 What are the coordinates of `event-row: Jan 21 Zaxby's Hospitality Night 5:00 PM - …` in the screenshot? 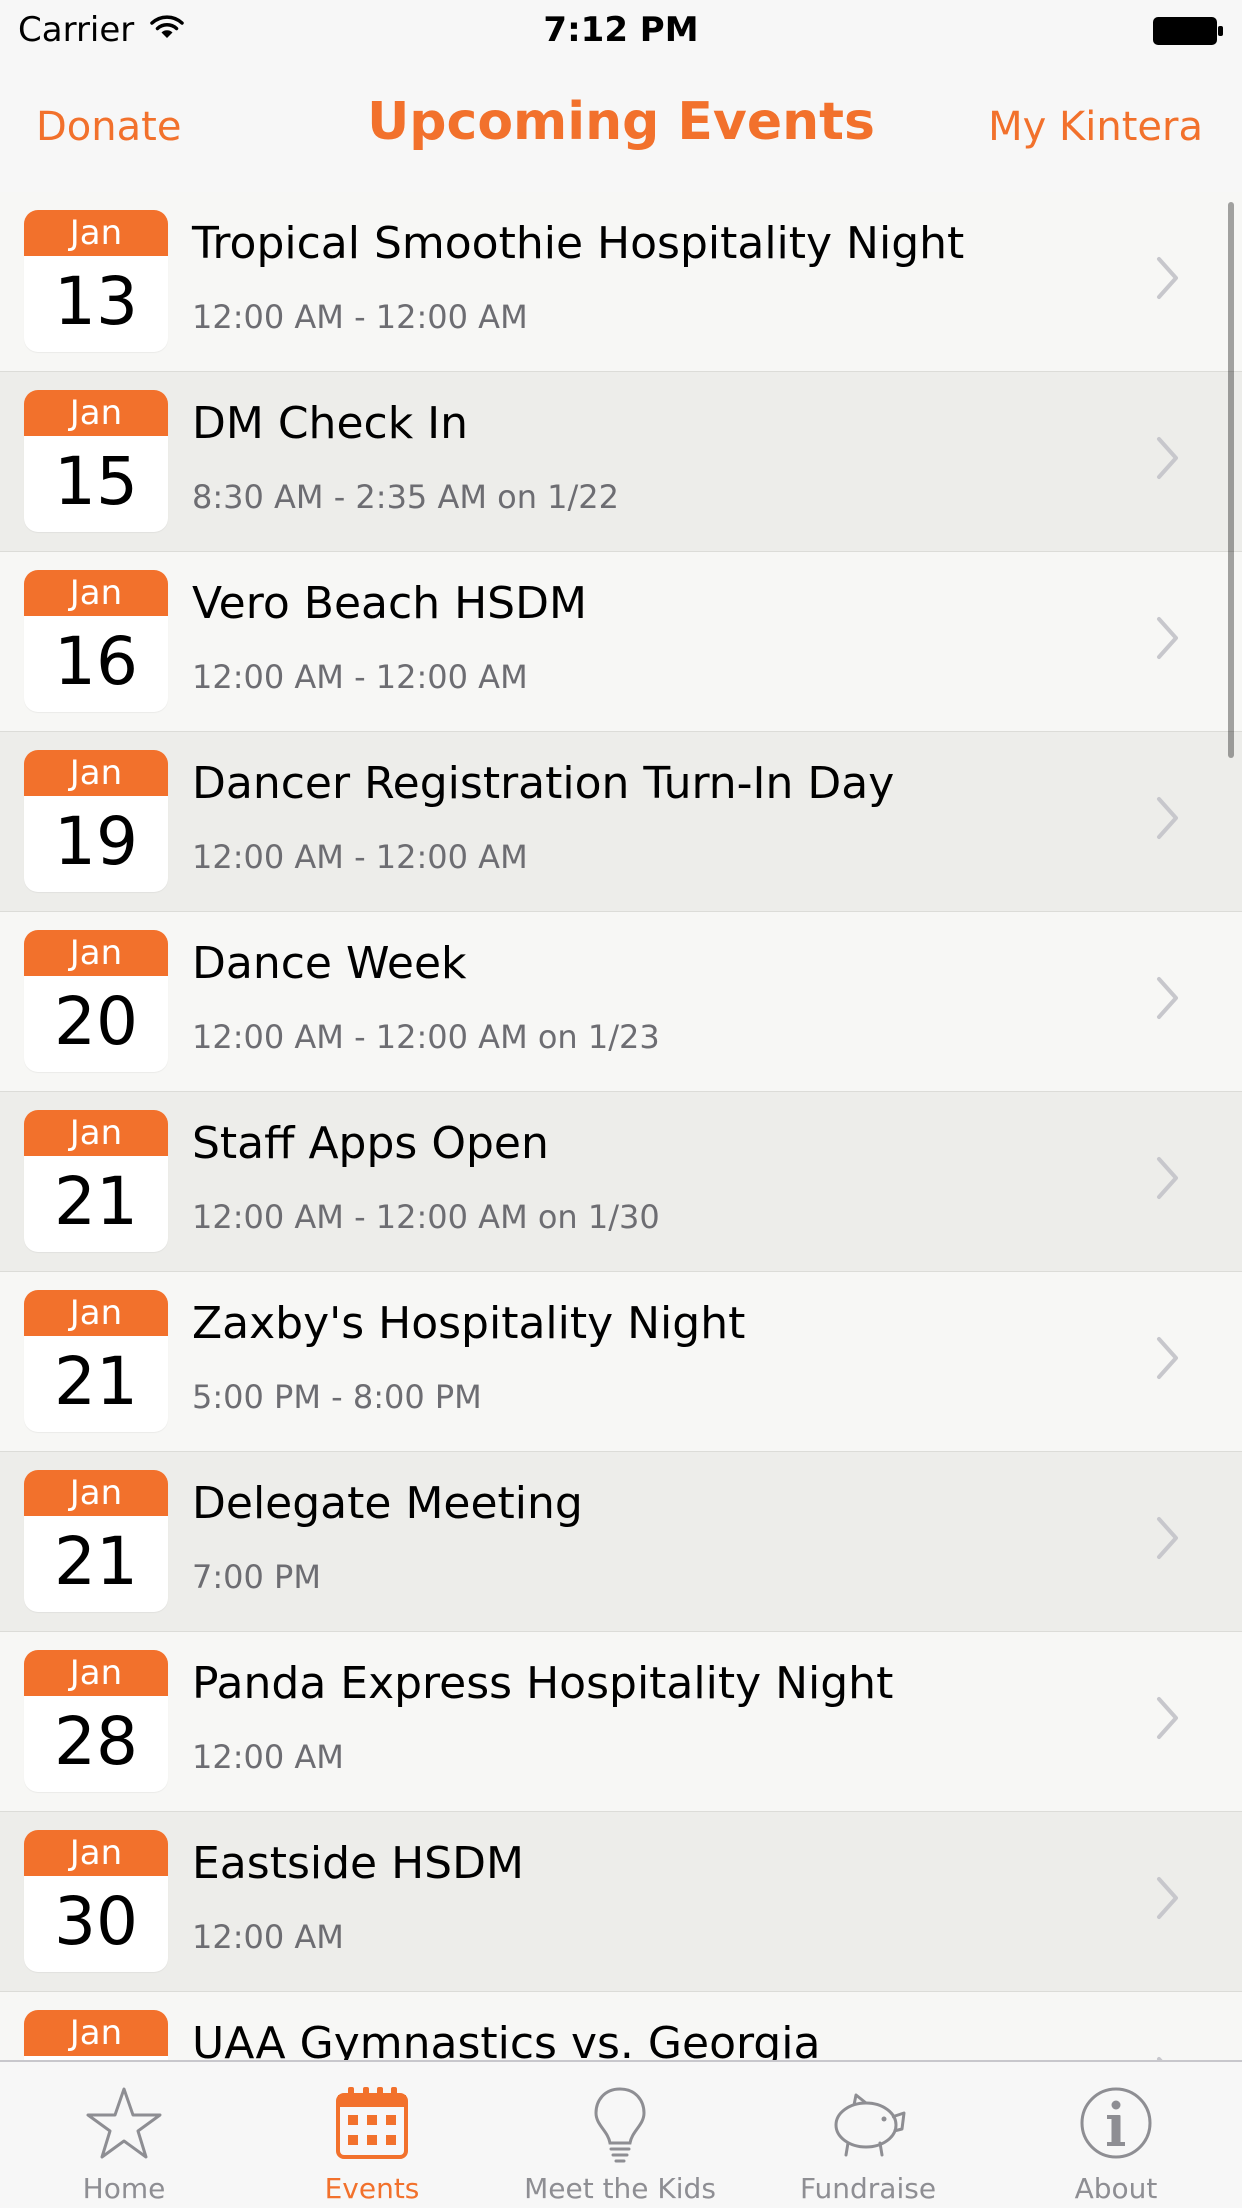 It's located at (621, 1362).